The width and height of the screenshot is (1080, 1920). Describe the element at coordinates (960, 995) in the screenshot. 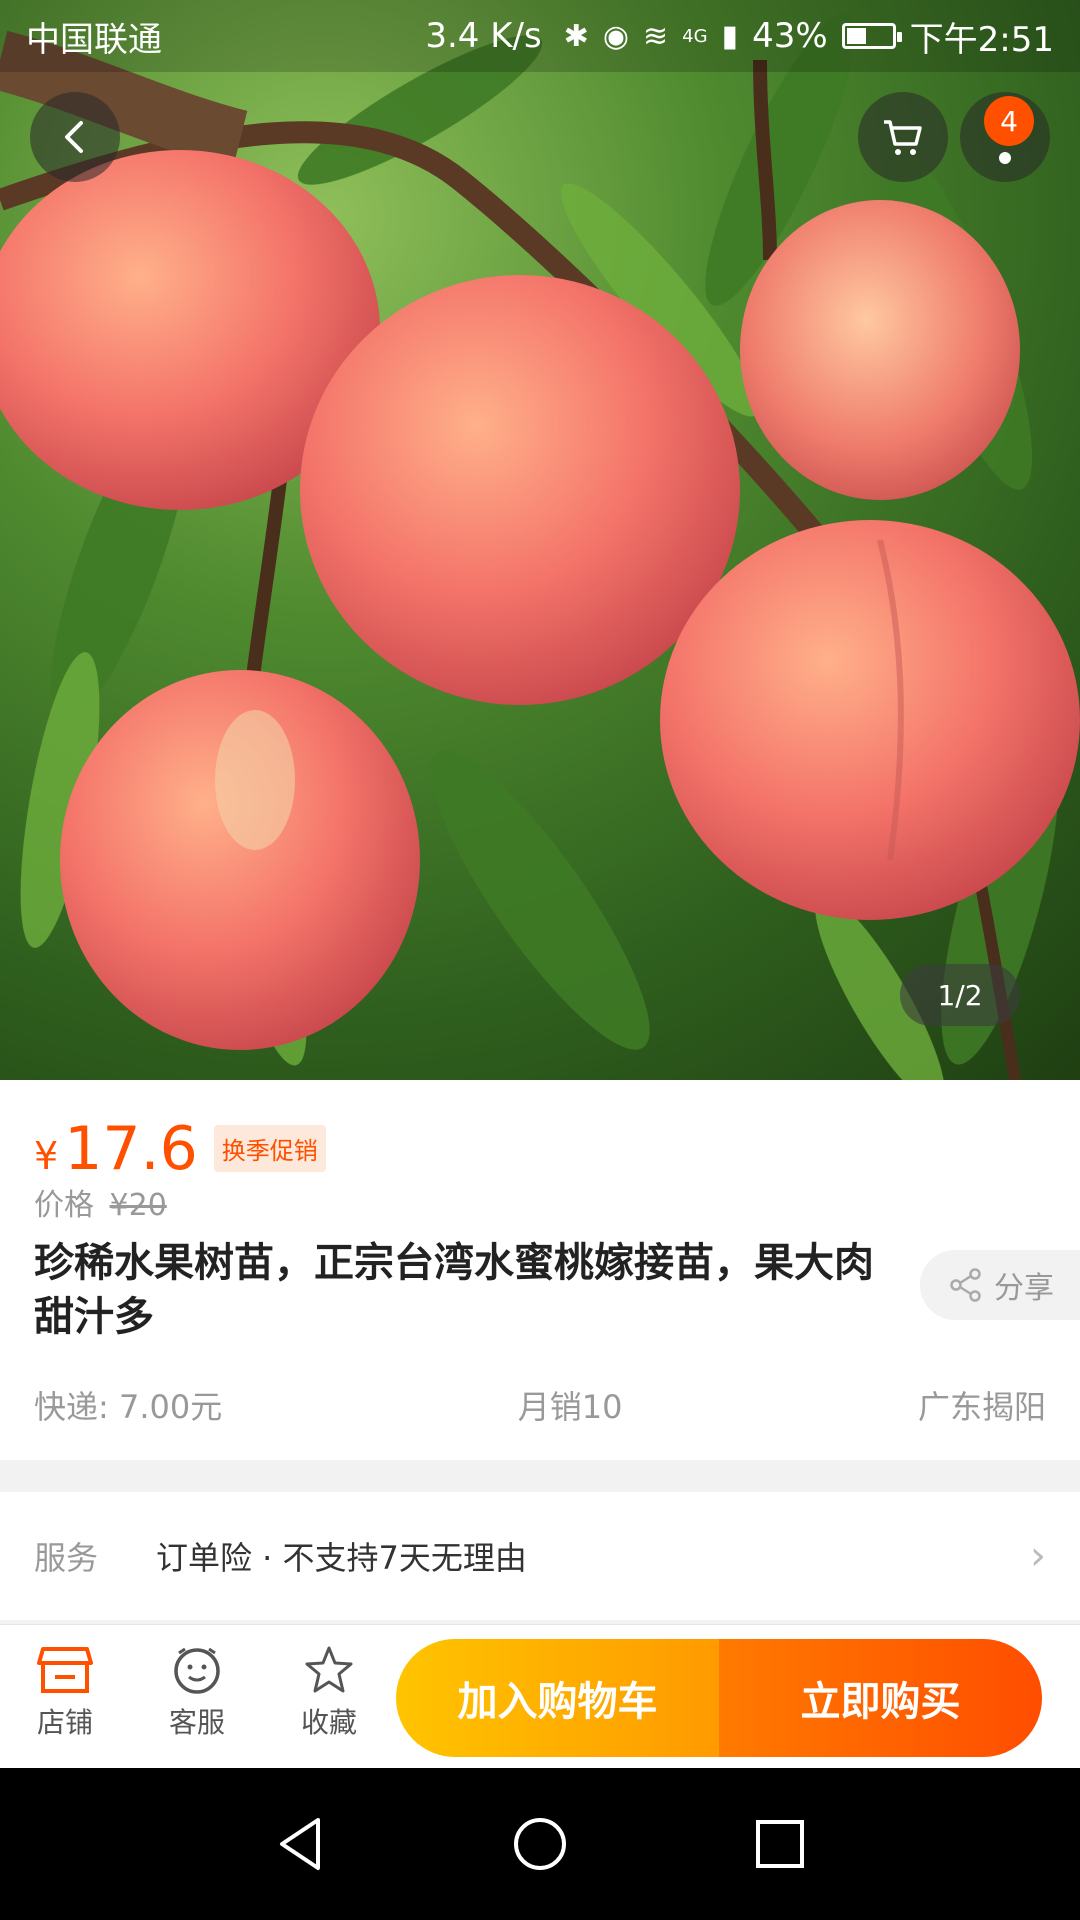

I see `image-page-indicator: 1/2` at that location.